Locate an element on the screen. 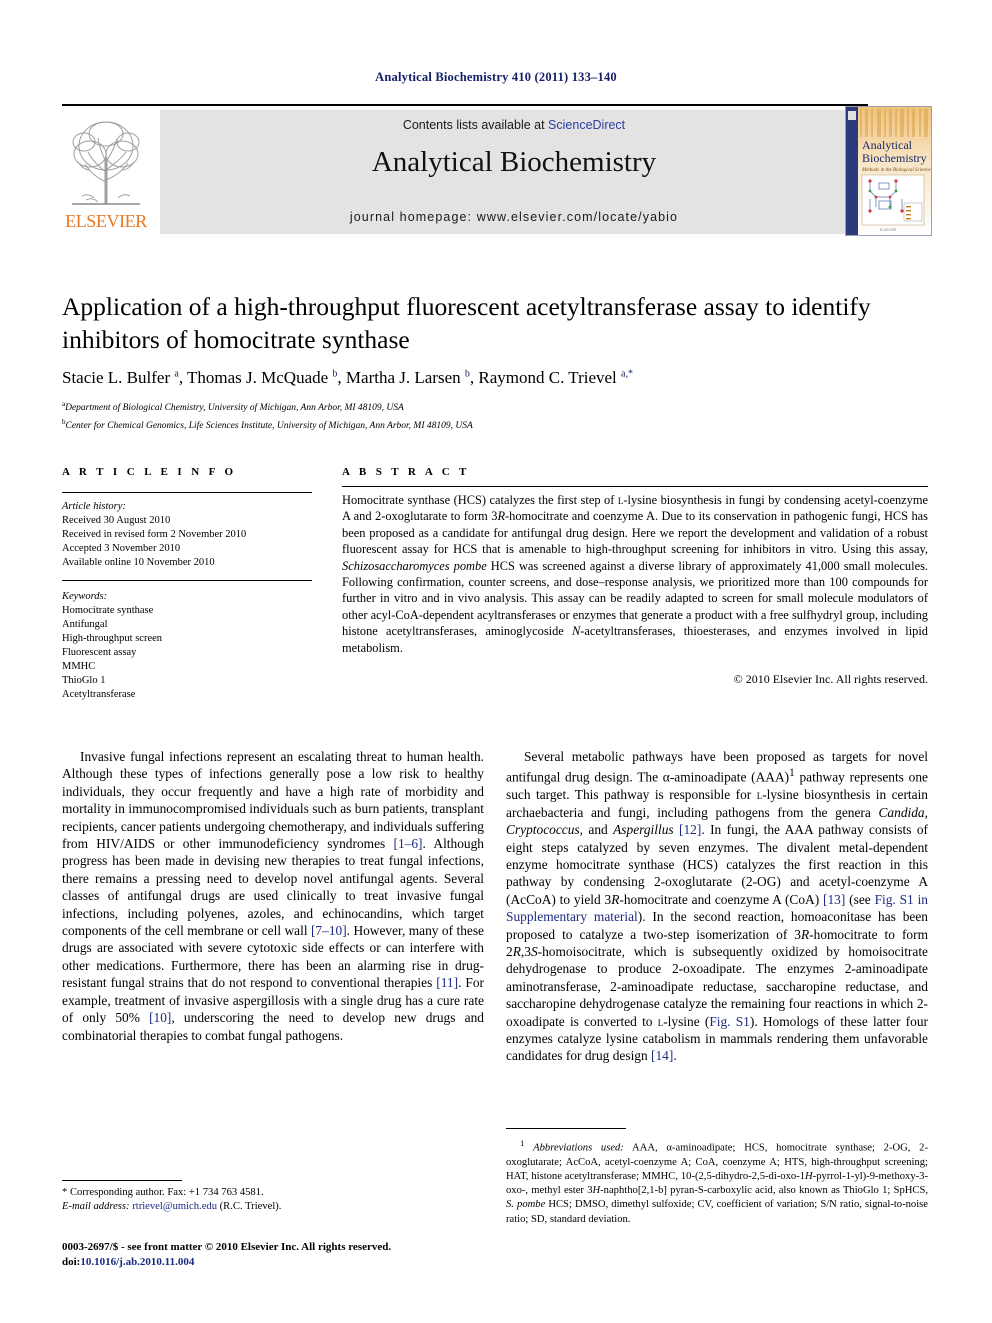  doi-link: 10.1016/j.ab.2010.11.004 is located at coordinates (137, 1262).